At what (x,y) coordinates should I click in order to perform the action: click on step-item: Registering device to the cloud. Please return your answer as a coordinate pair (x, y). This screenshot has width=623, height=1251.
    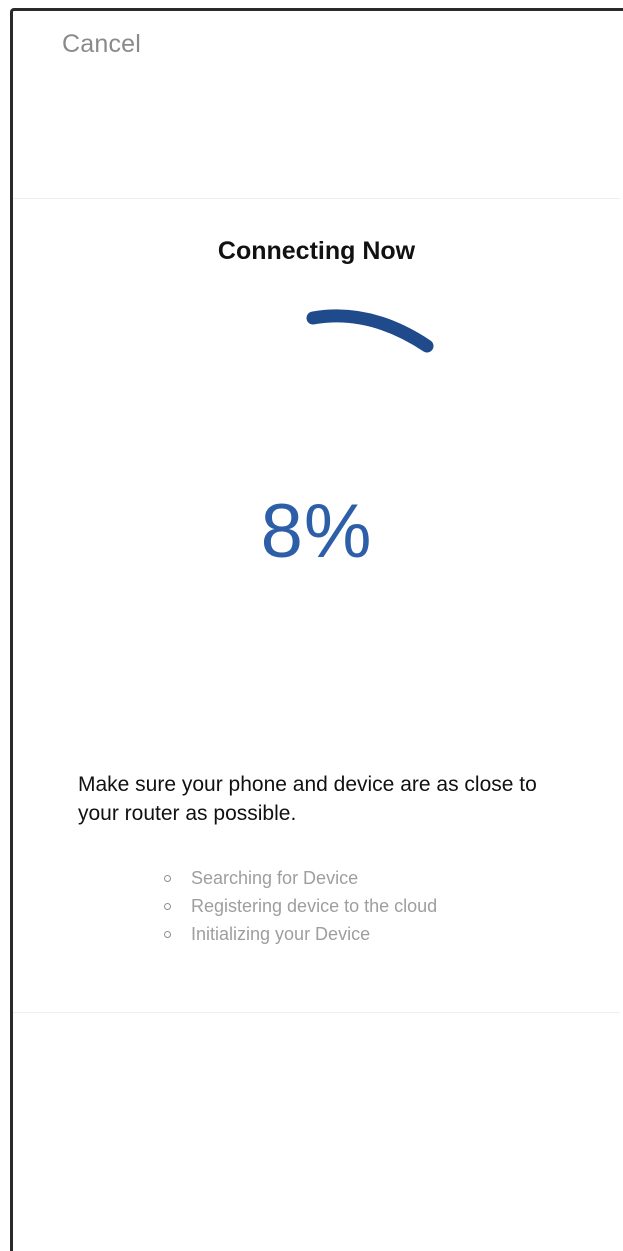
    Looking at the image, I should click on (299, 906).